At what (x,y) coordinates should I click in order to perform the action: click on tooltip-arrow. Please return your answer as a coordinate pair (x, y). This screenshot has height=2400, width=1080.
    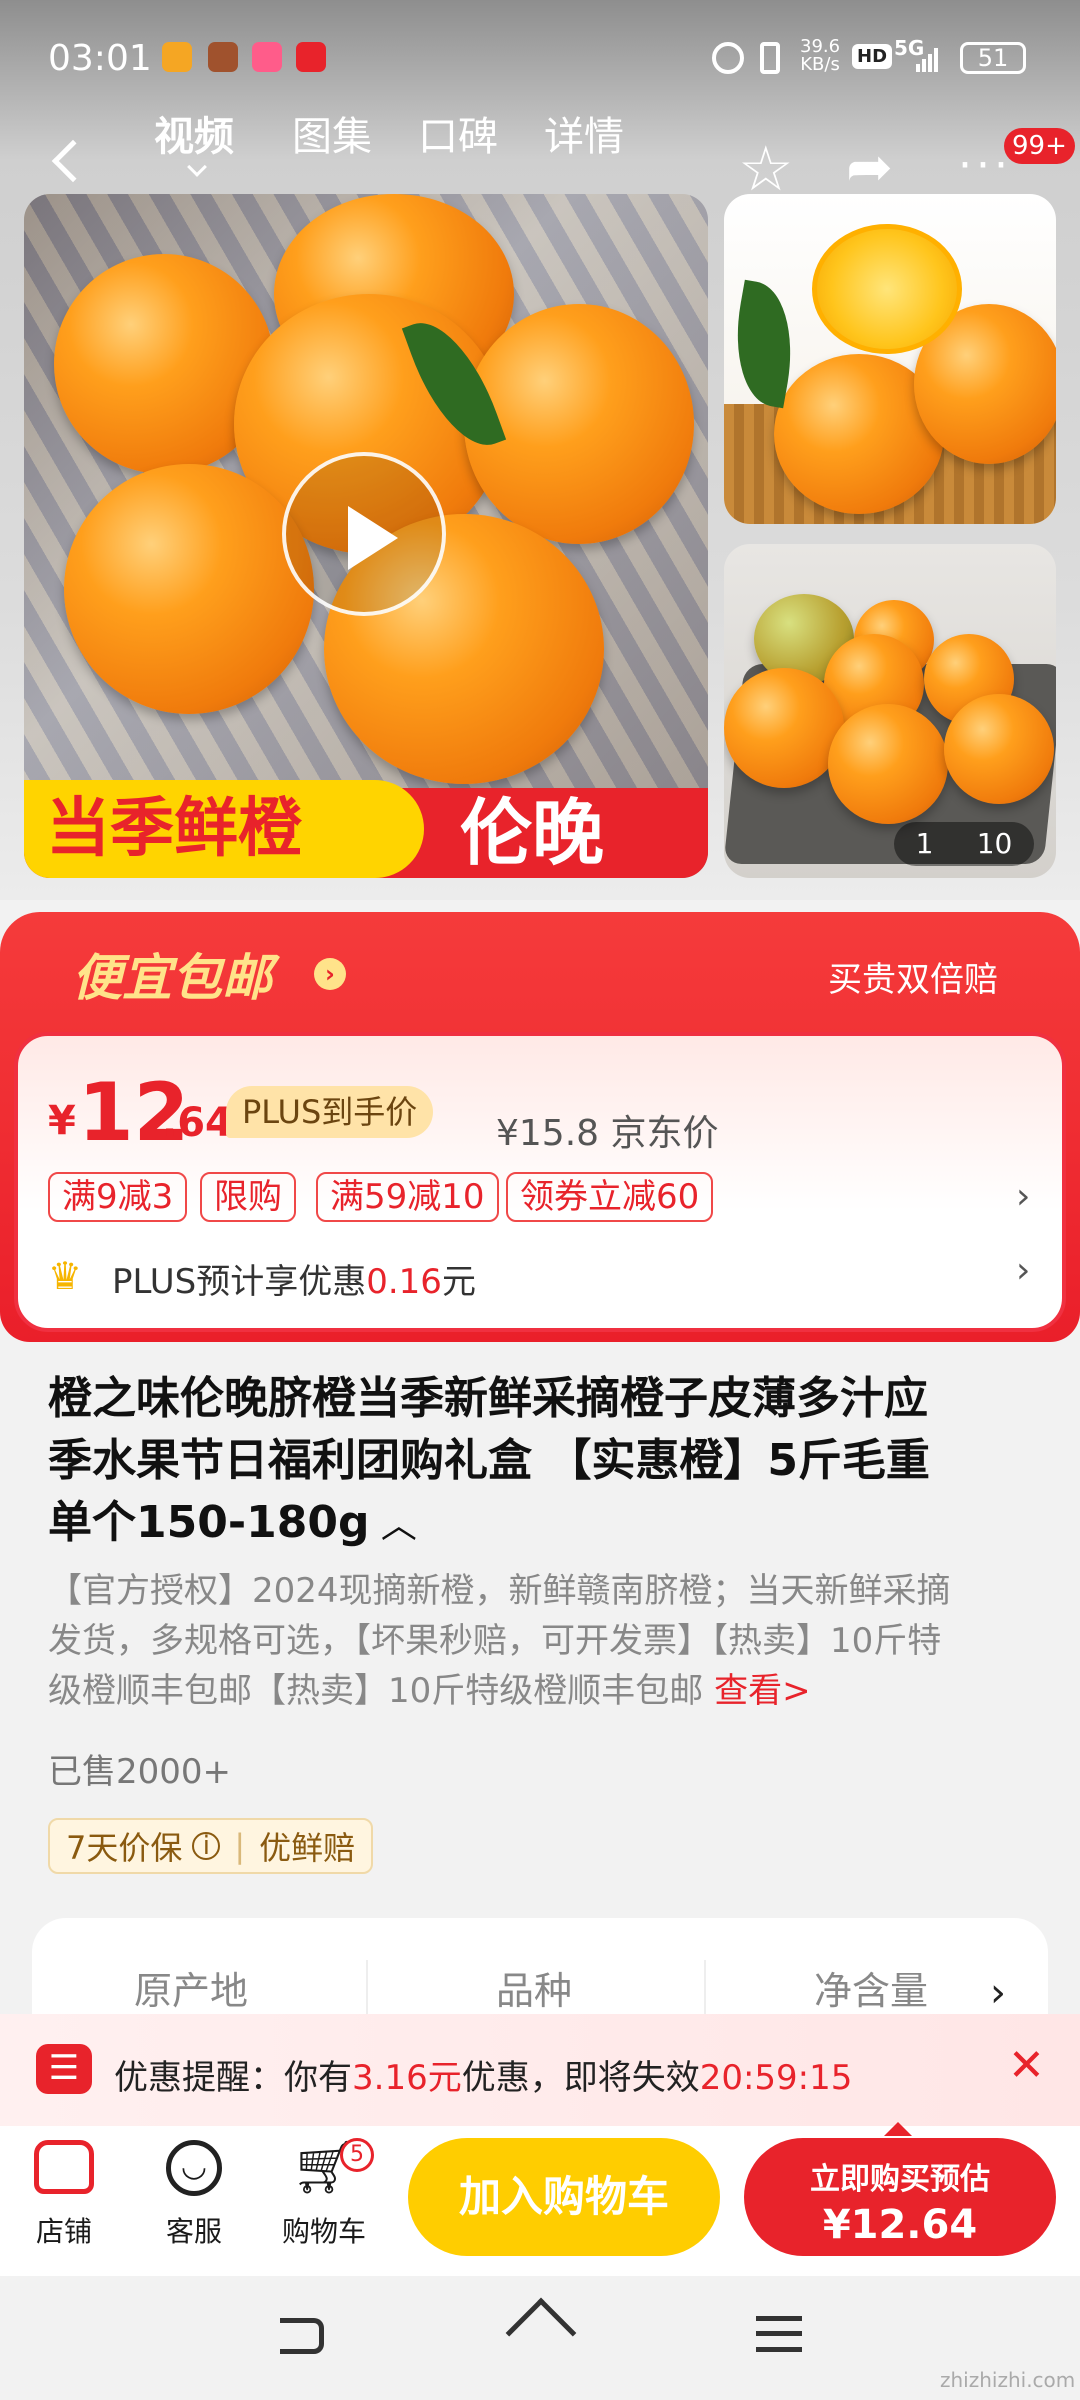
    Looking at the image, I should click on (898, 2129).